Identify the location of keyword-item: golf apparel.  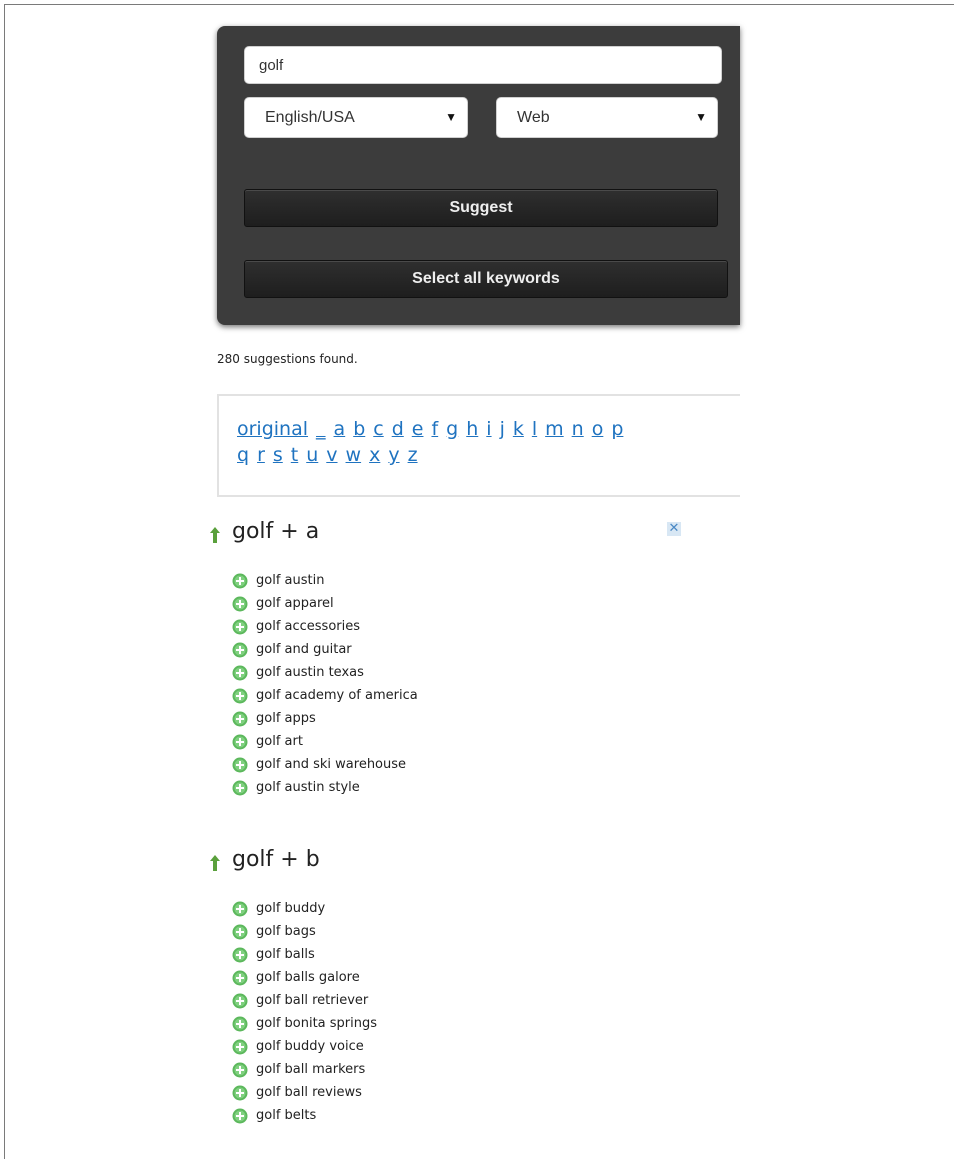
(325, 603).